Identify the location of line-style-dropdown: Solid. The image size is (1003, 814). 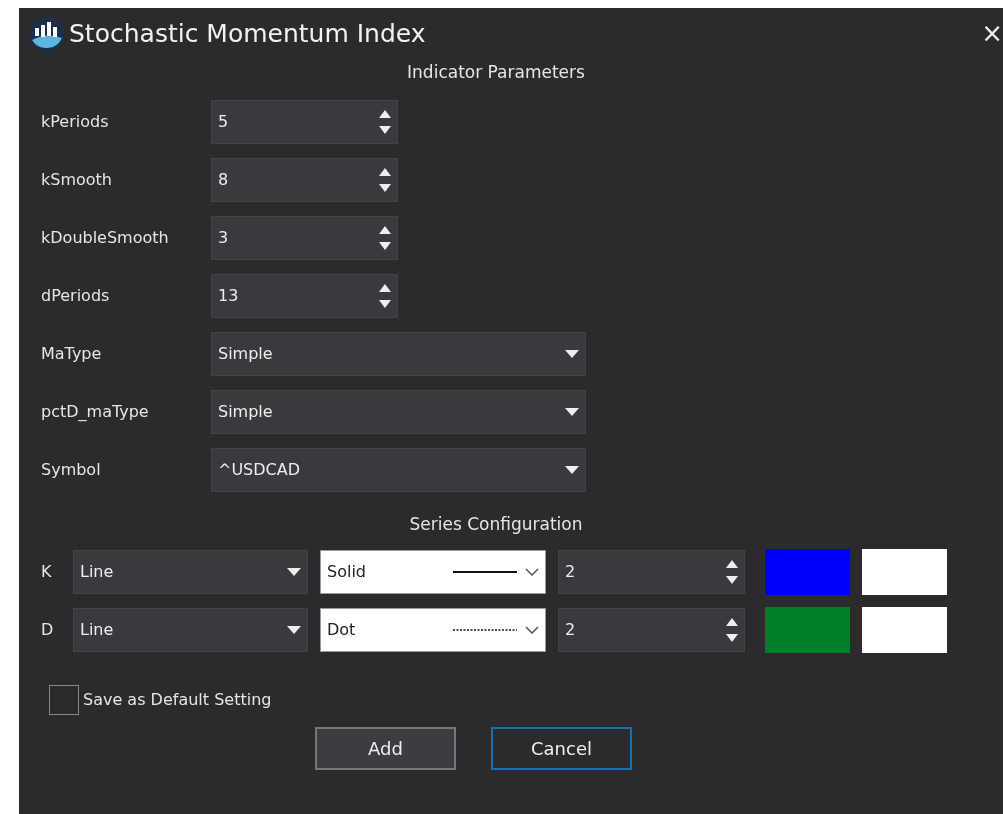
(433, 572).